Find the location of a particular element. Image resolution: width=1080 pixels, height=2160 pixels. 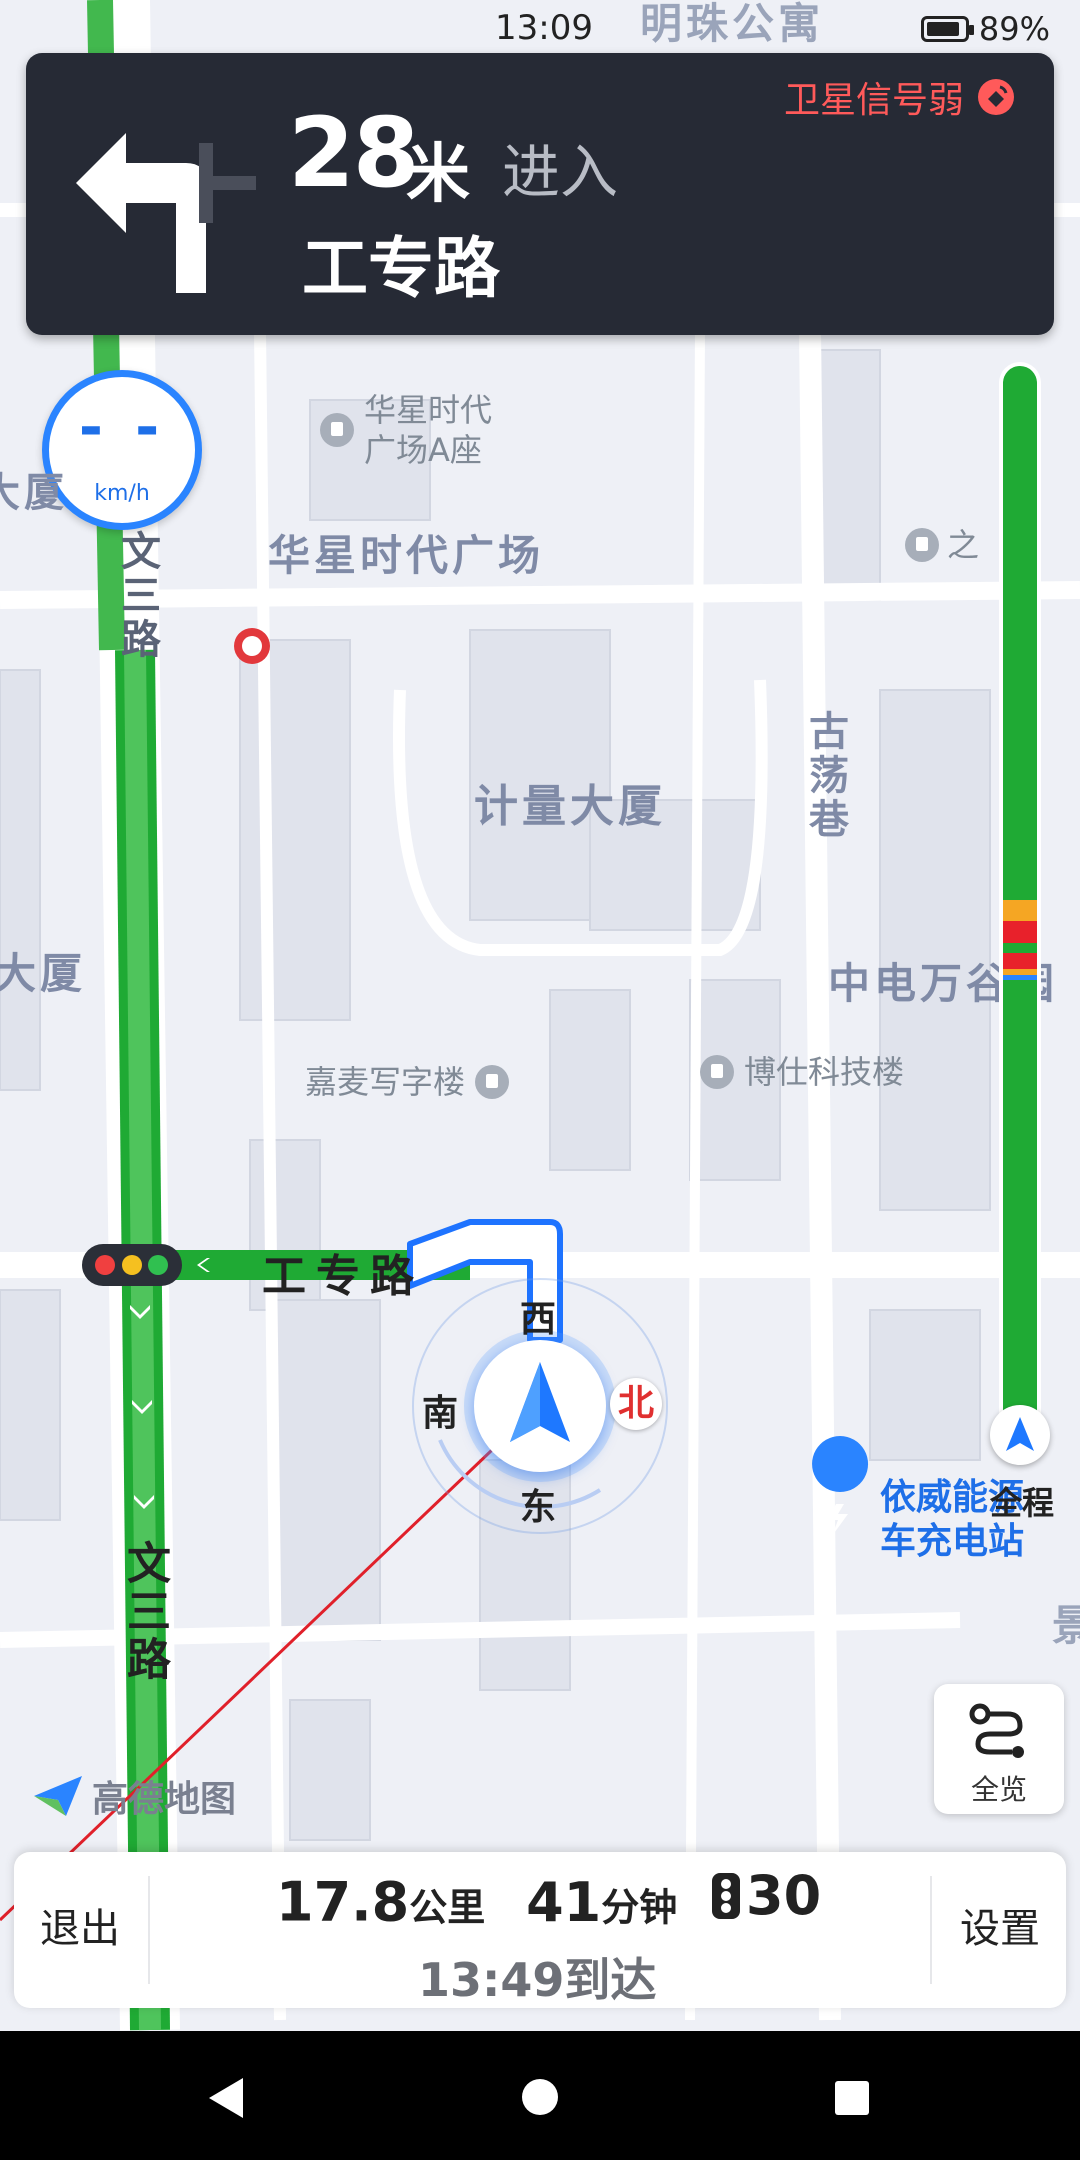

car-position-marker is located at coordinates (540, 1406).